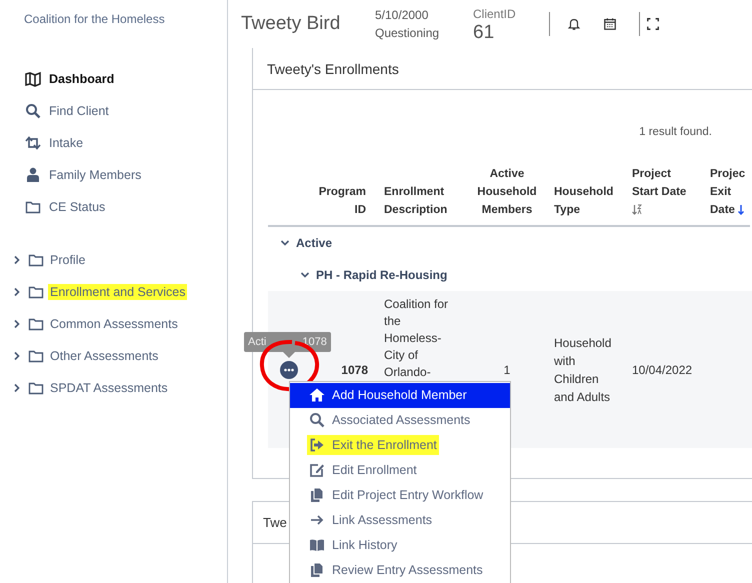 Image resolution: width=752 pixels, height=583 pixels. I want to click on bell-icon, so click(574, 24).